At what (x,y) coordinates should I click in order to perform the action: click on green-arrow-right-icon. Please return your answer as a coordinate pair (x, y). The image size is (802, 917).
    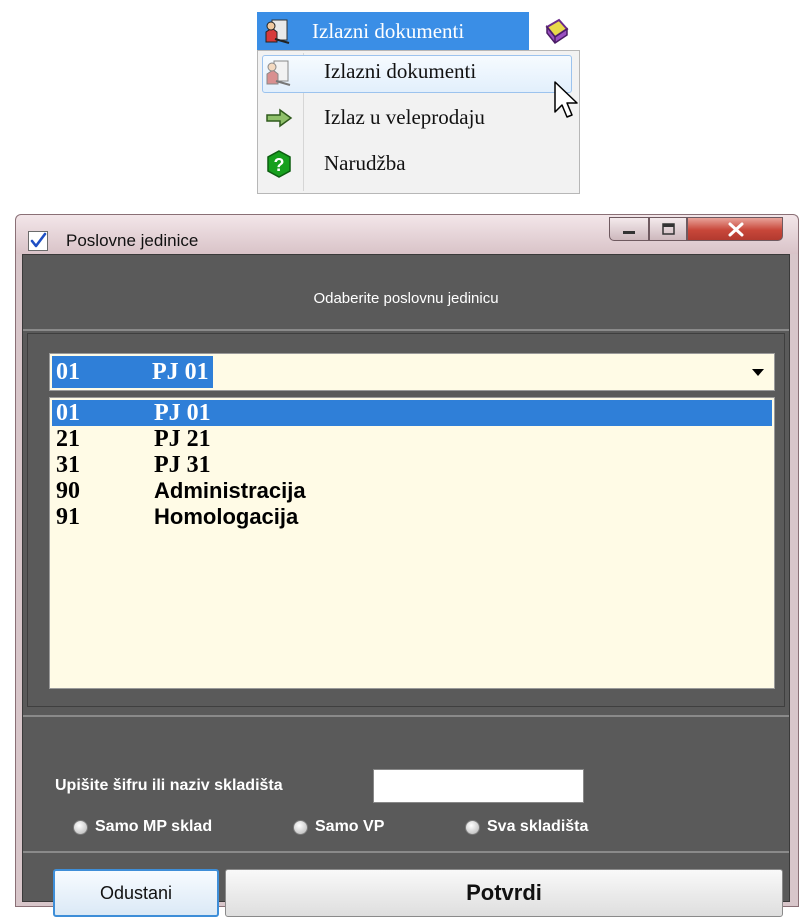
    Looking at the image, I should click on (279, 118).